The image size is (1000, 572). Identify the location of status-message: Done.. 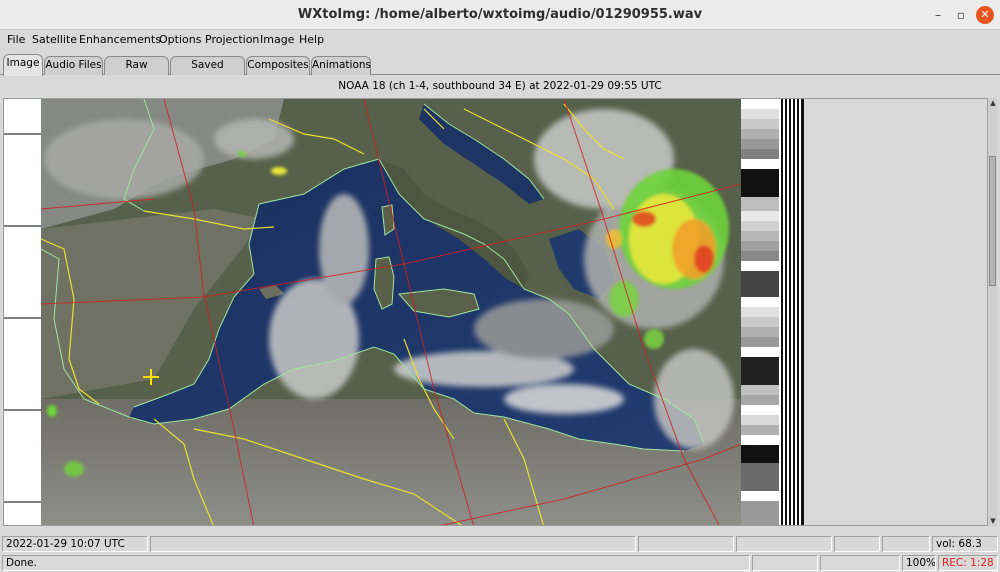
(376, 563).